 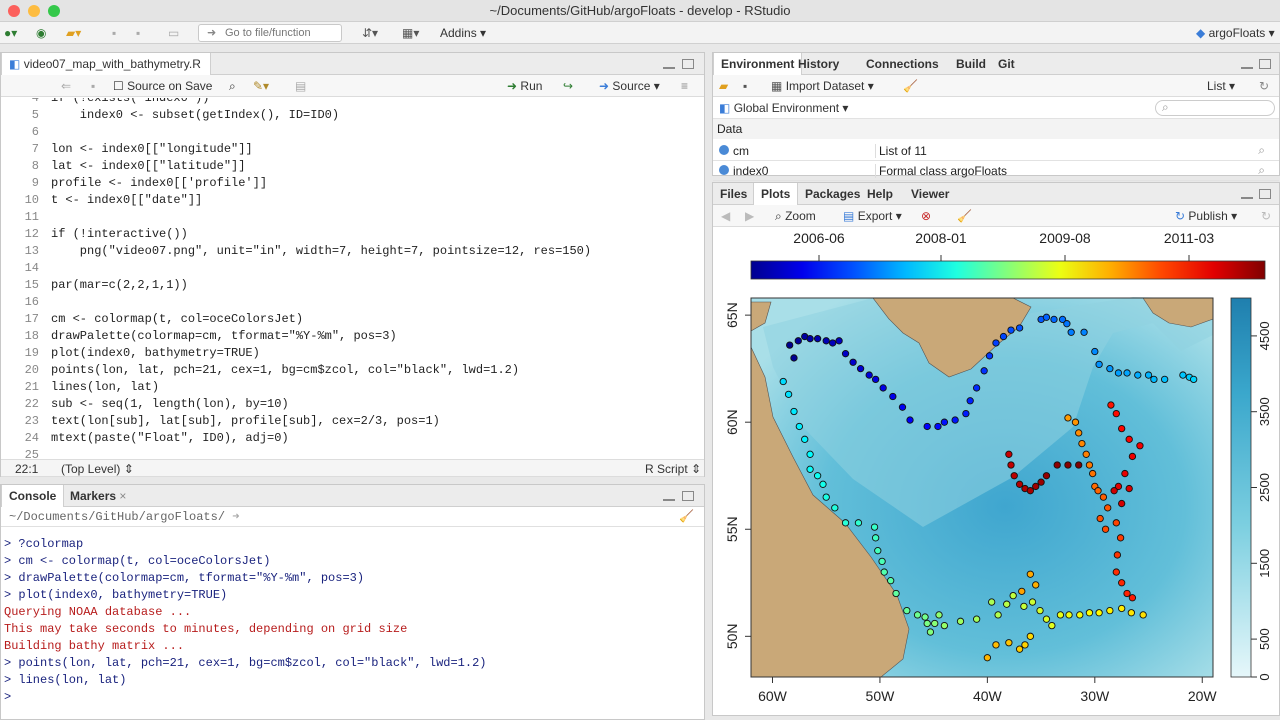 What do you see at coordinates (66, 86) in the screenshot?
I see `back-arrow-icon: ⇐` at bounding box center [66, 86].